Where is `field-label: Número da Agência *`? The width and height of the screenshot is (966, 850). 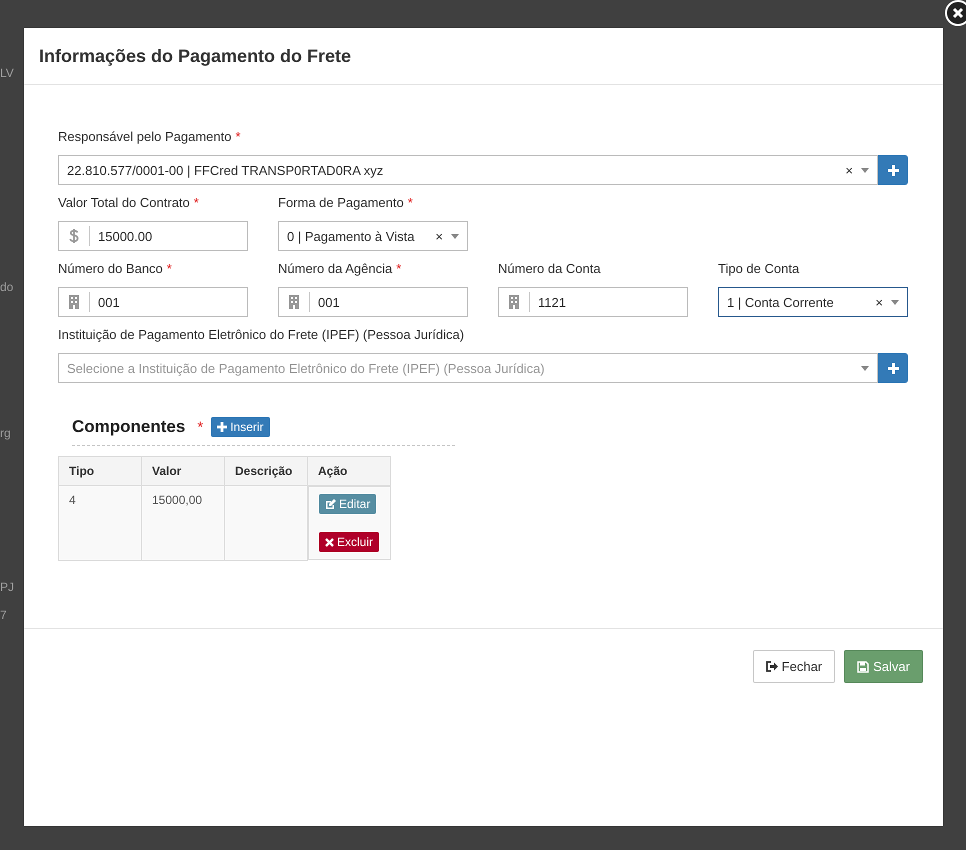
field-label: Número da Agência * is located at coordinates (340, 269).